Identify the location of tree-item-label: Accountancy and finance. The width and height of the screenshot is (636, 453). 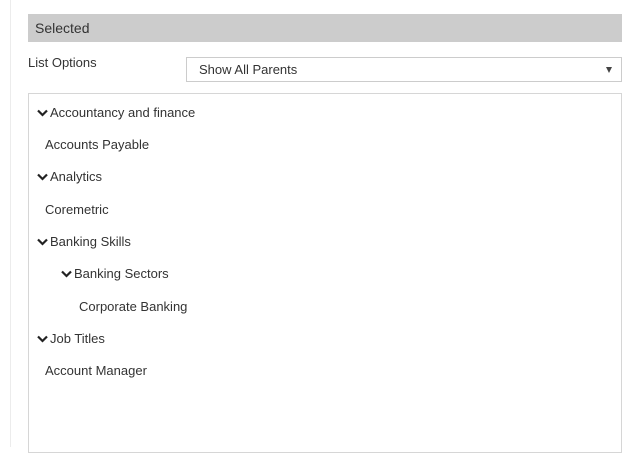
(123, 112).